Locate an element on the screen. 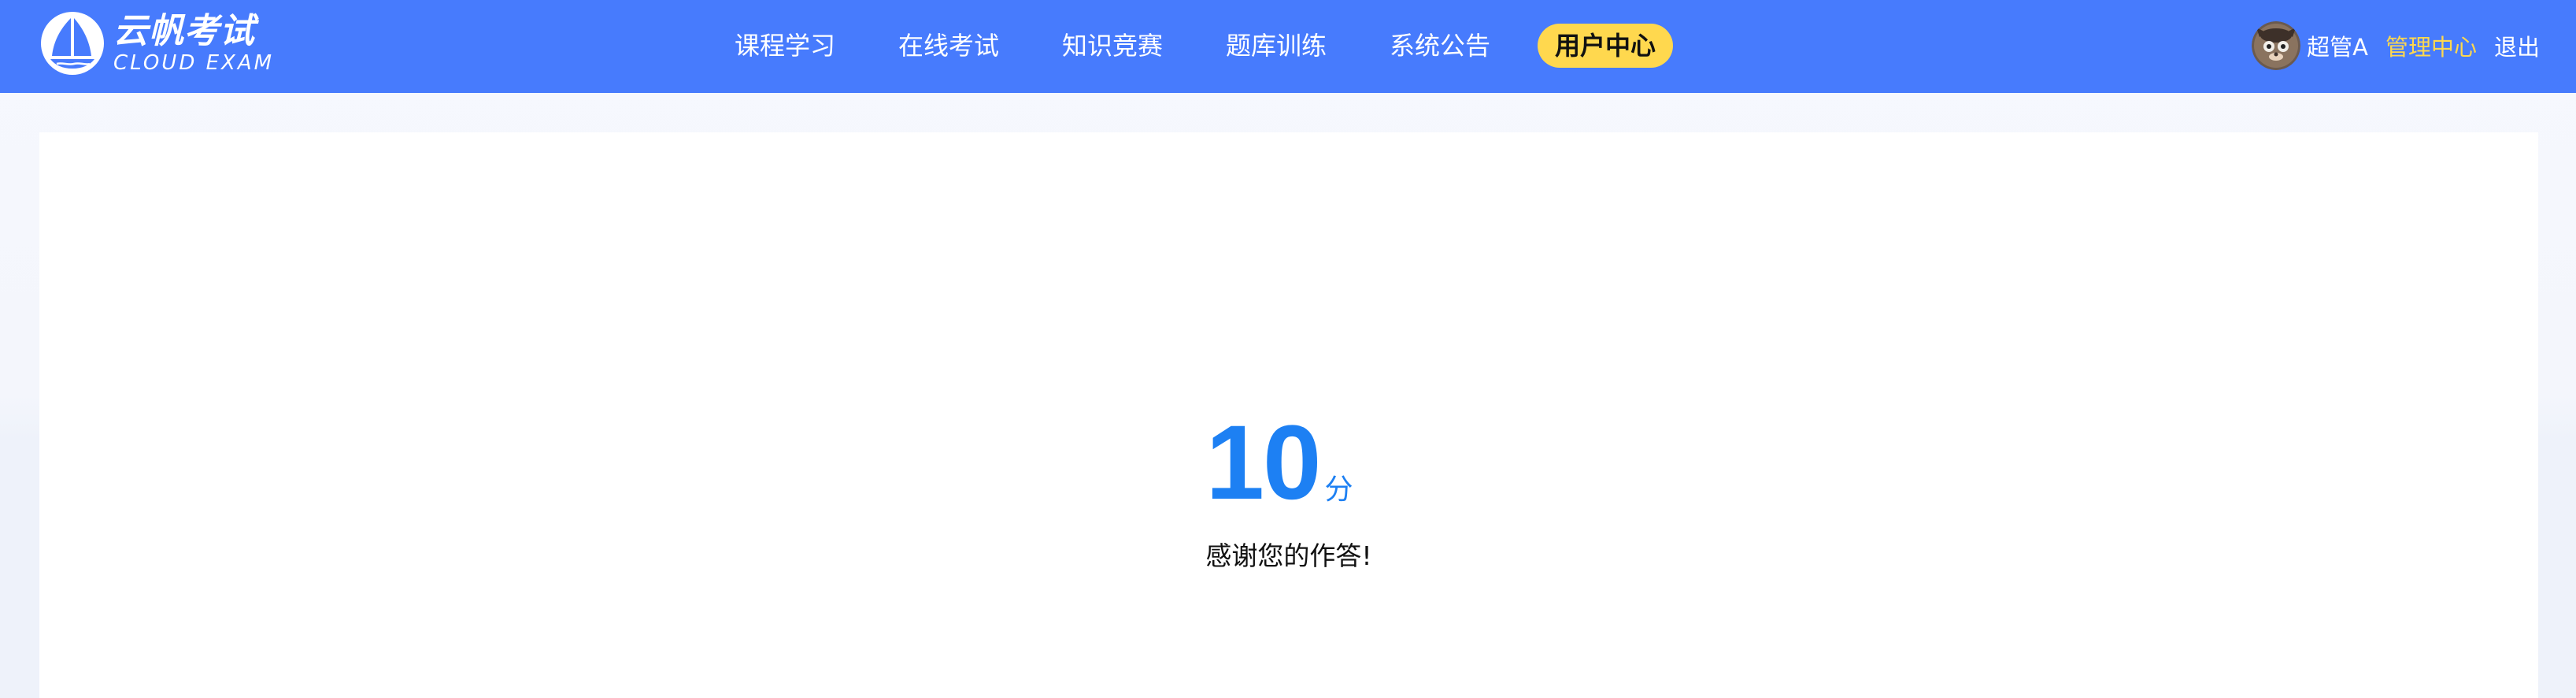  thanks-message: 感谢您的作答! is located at coordinates (1288, 555).